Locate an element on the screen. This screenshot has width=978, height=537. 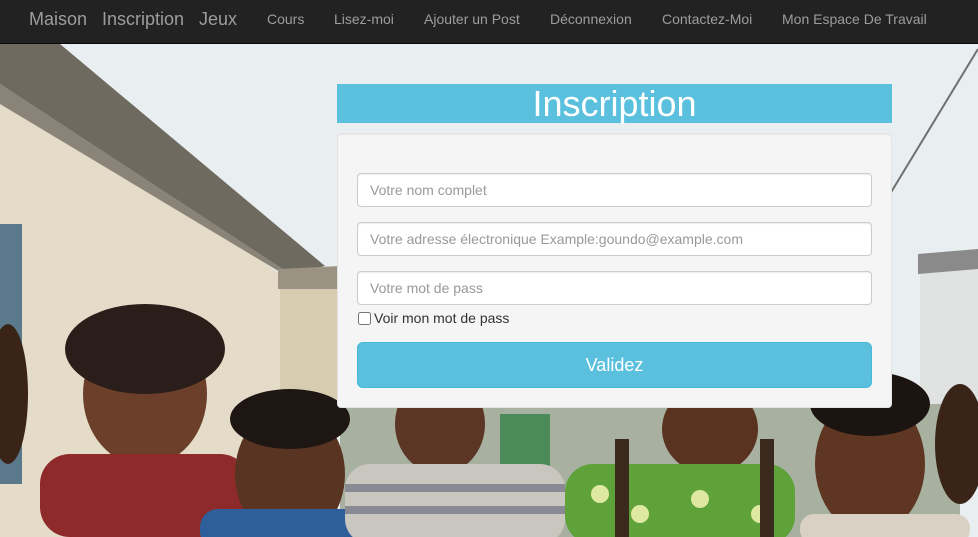
nav-link-ajouter-post: Ajouter un Post is located at coordinates (472, 19).